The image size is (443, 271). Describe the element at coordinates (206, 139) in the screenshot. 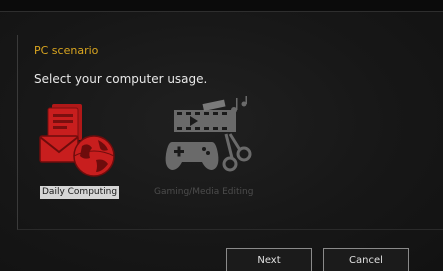

I see `gaming-media-icon` at that location.